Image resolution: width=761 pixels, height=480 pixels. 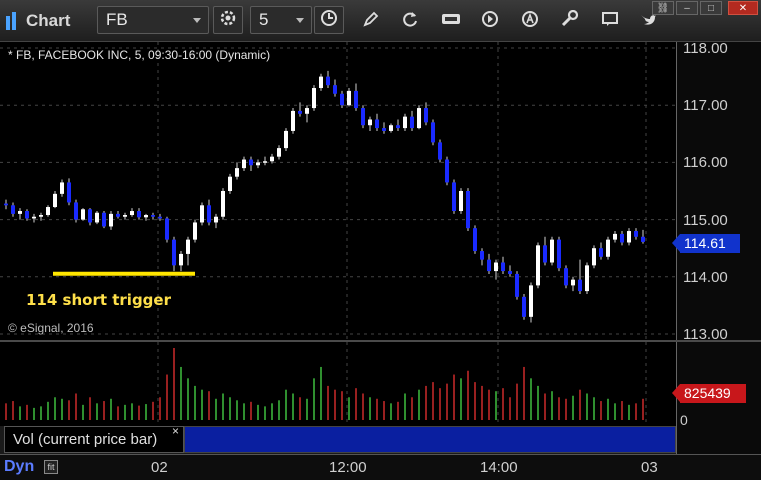 I want to click on toolbar: Chart FB 5 ⛓ ‒ □ ✕, so click(x=380, y=21).